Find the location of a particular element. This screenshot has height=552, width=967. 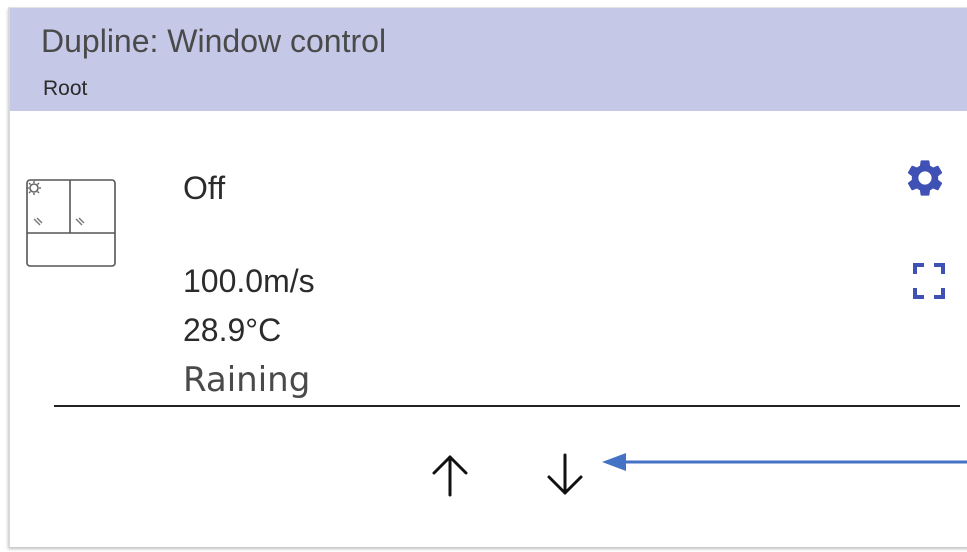

card-subtitle: Root is located at coordinates (65, 88).